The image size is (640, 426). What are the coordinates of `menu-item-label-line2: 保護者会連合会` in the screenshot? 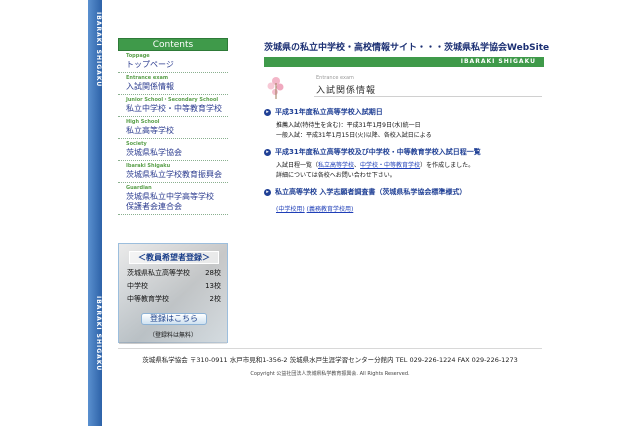 It's located at (154, 206).